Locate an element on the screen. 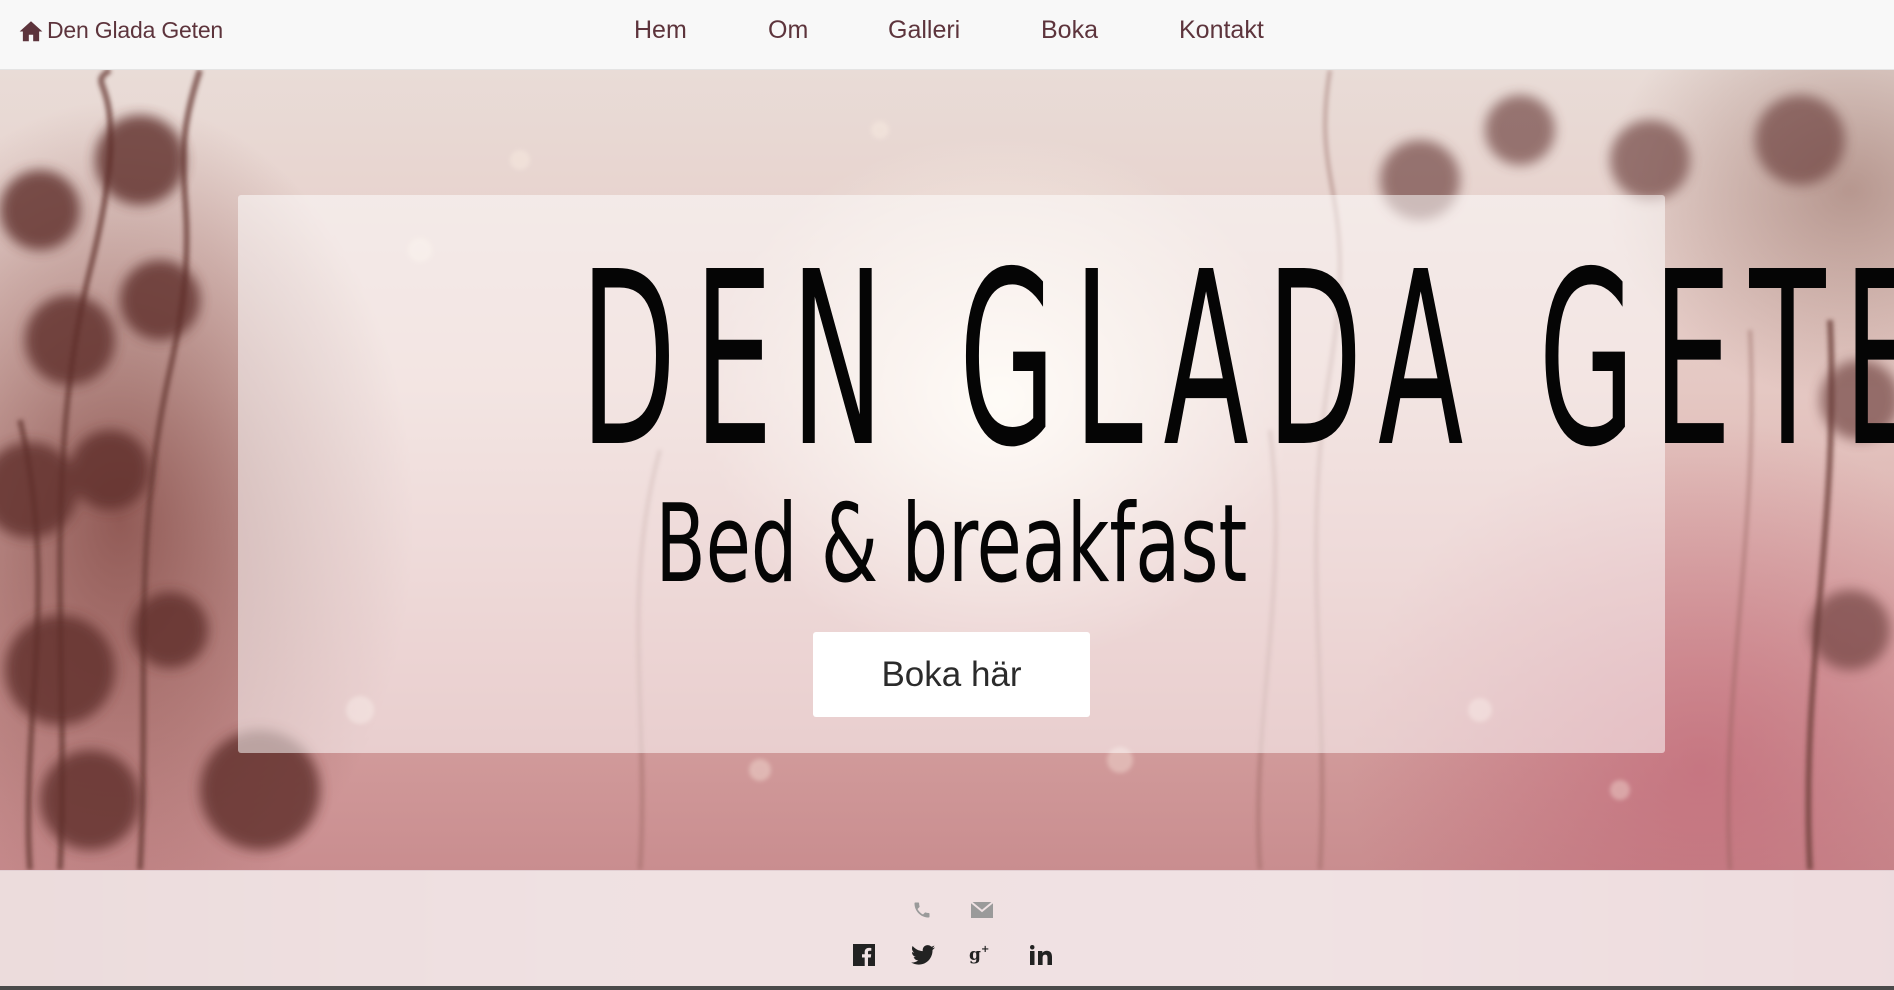 Image resolution: width=1894 pixels, height=990 pixels. nav-item-hem: Hem is located at coordinates (660, 30).